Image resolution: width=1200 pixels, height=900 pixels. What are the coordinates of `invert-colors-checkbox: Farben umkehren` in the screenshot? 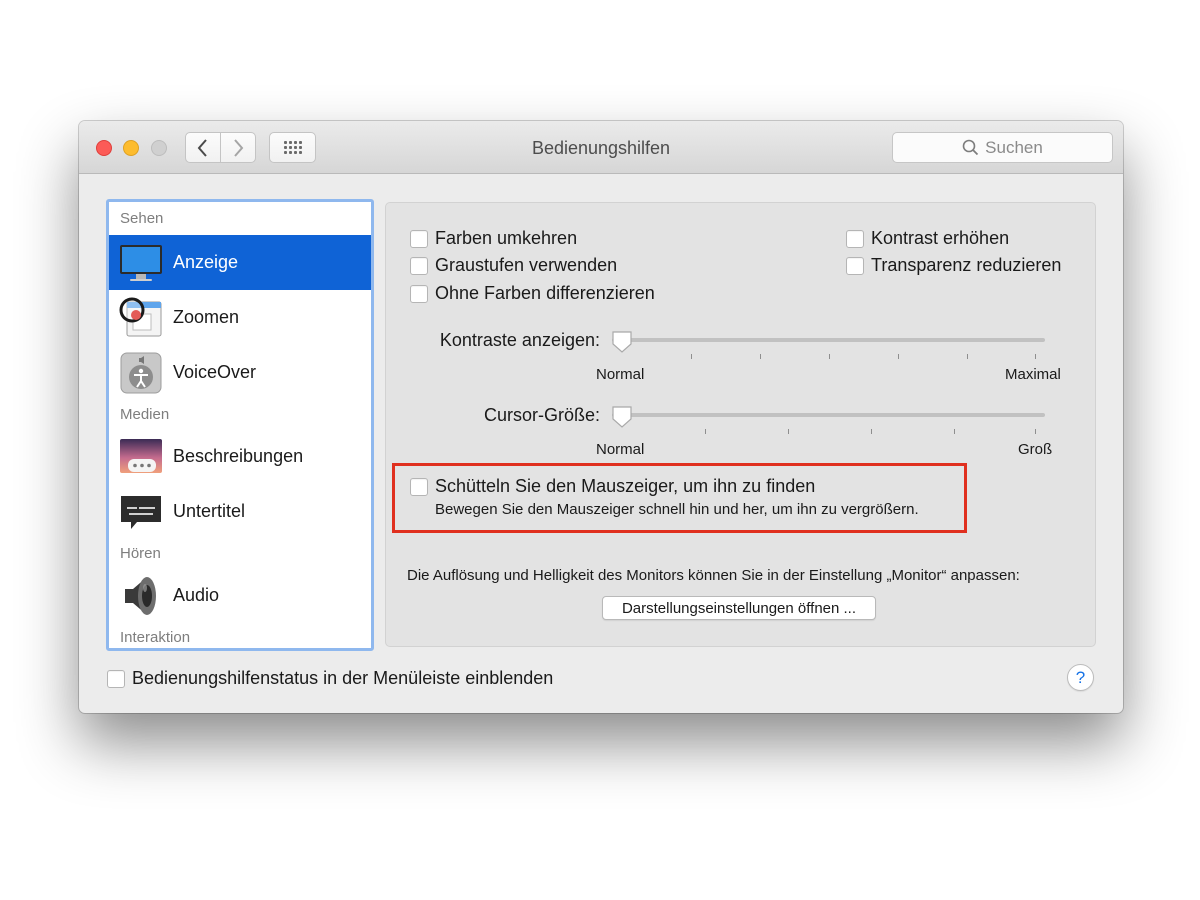 It's located at (493, 238).